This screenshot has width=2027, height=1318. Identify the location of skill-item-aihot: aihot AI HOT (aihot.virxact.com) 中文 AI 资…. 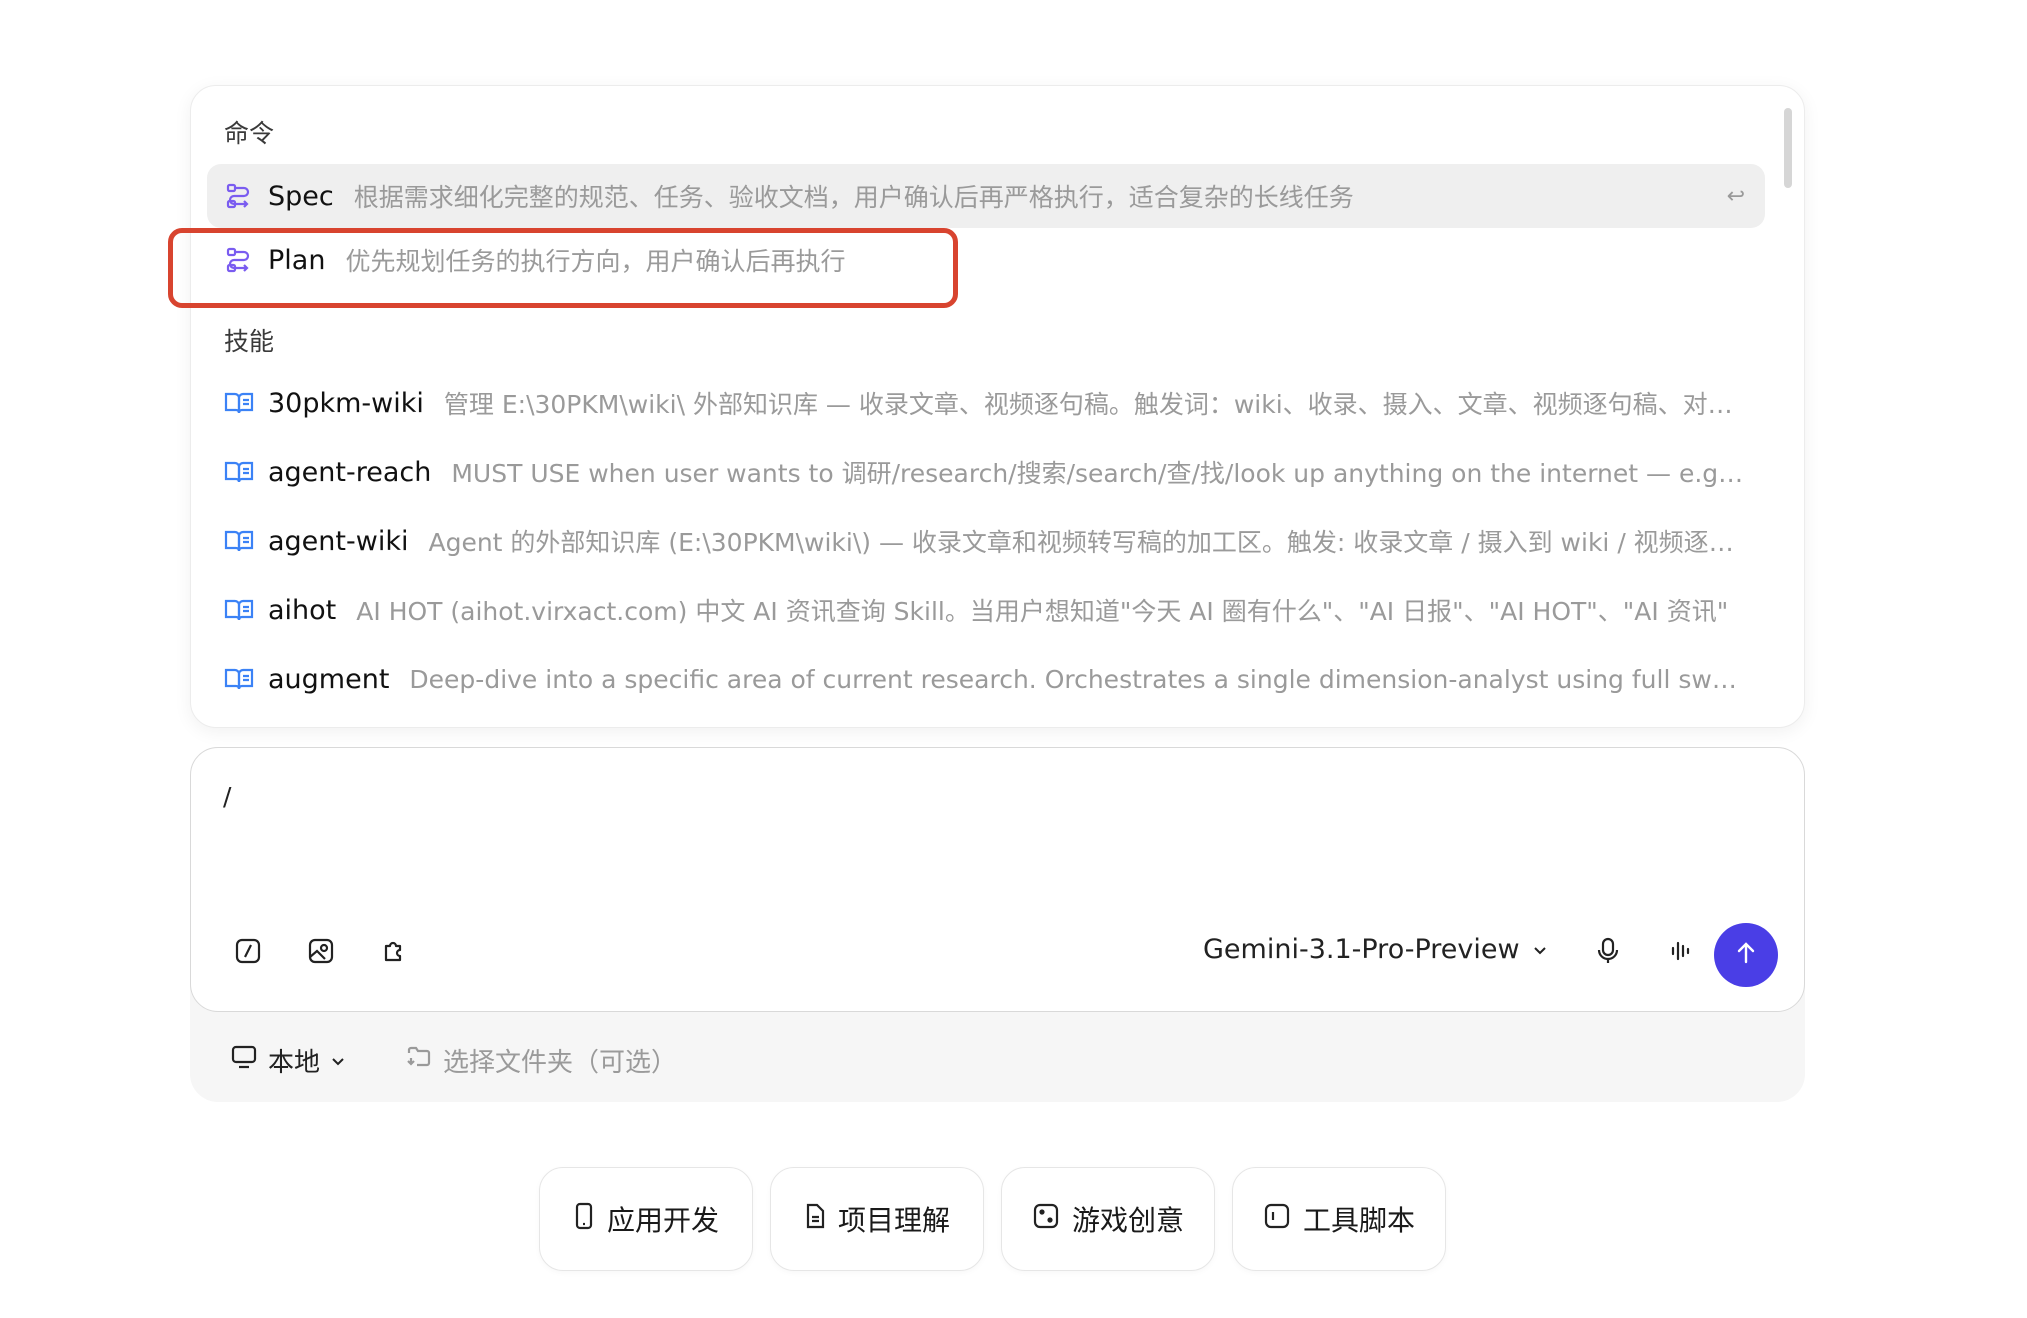
(986, 610).